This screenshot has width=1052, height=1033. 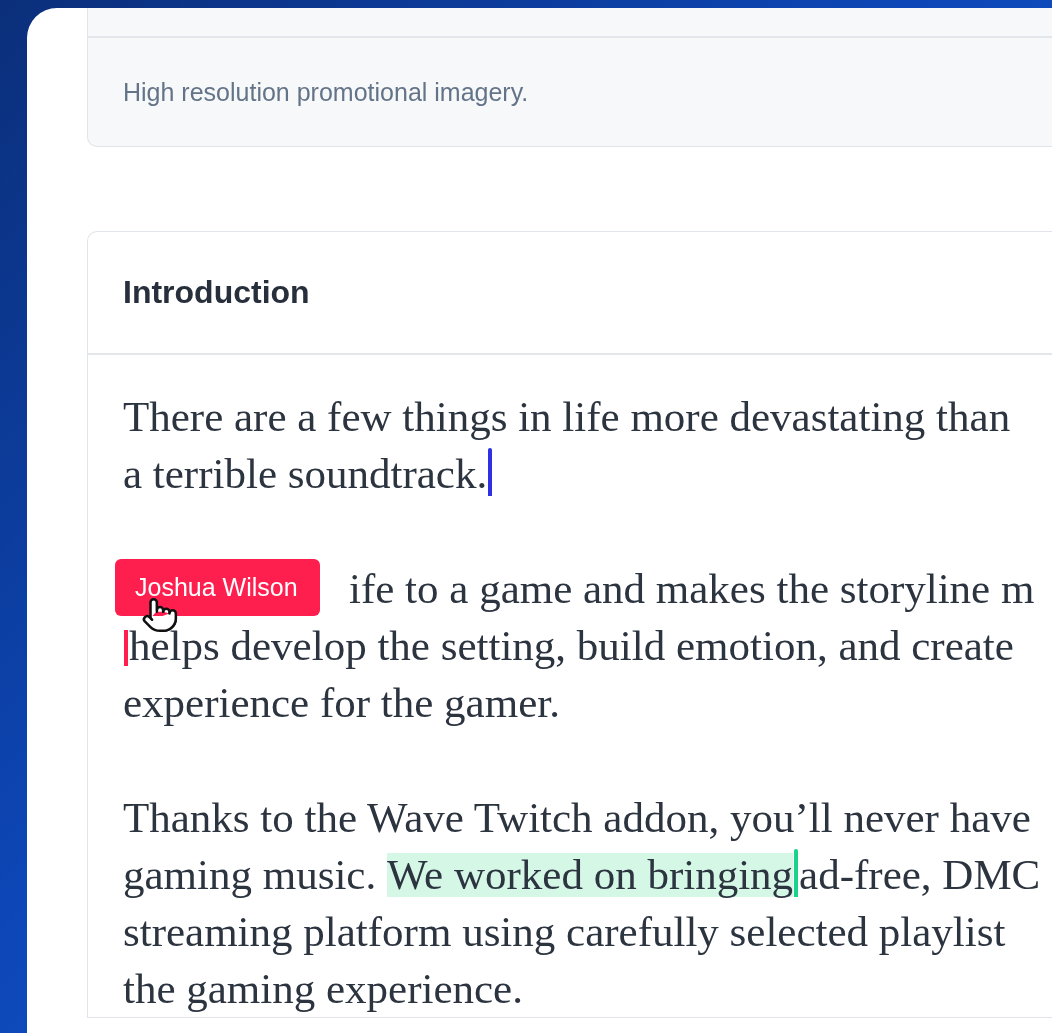 What do you see at coordinates (217, 587) in the screenshot?
I see `collaborator-label: Joshua Wilson` at bounding box center [217, 587].